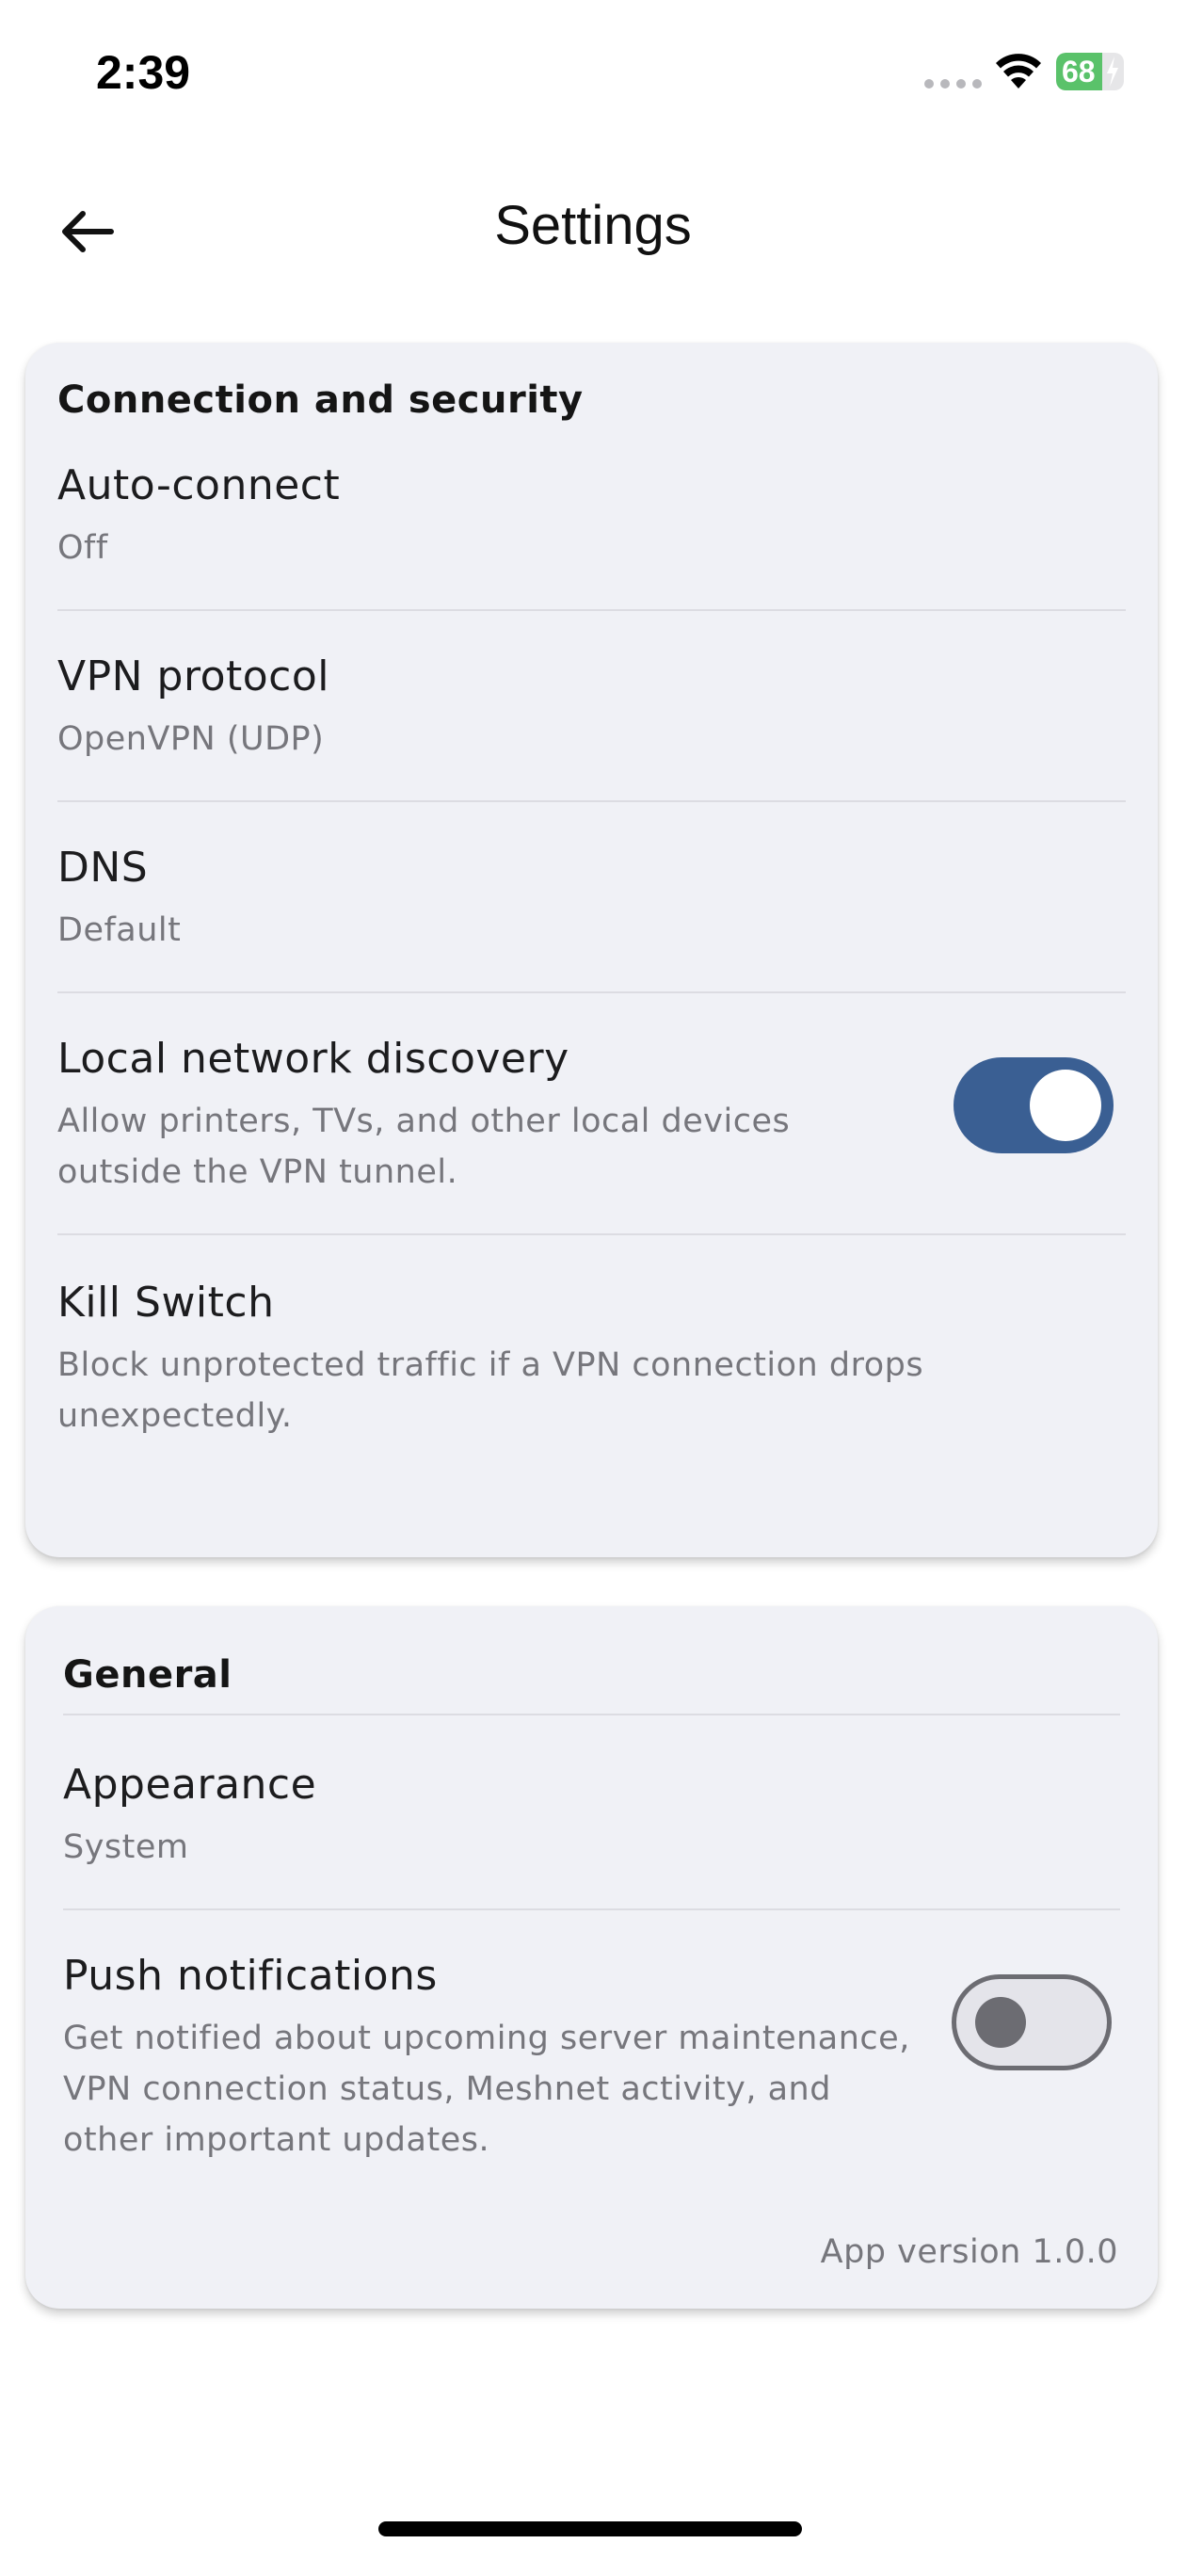 This screenshot has width=1186, height=2576. Describe the element at coordinates (126, 1847) in the screenshot. I see `row-subtitle: System` at that location.